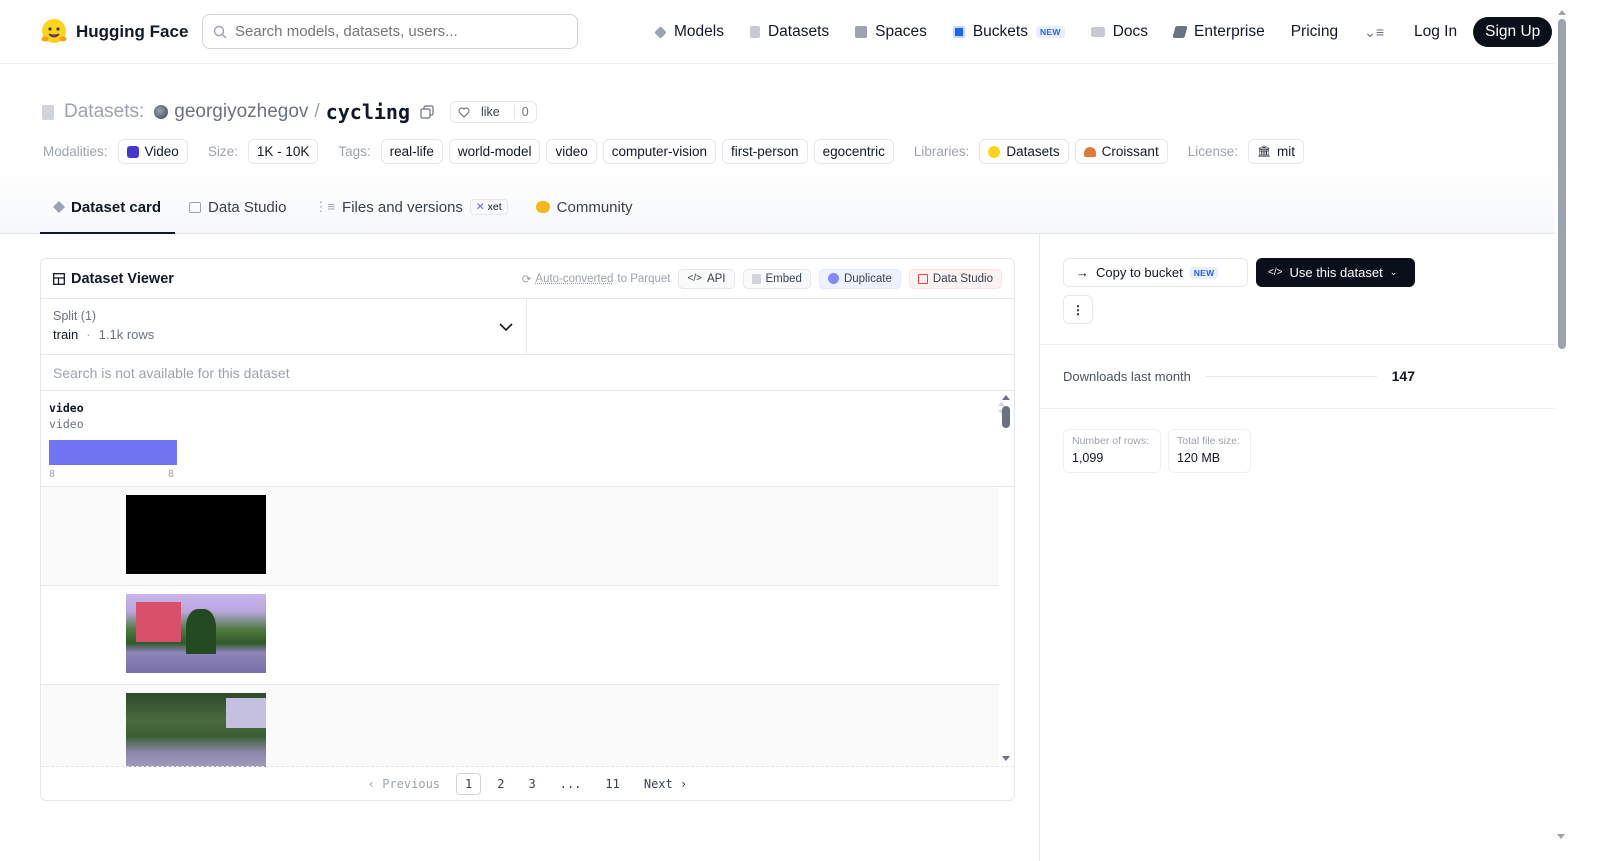 Image resolution: width=1600 pixels, height=861 pixels. Describe the element at coordinates (1513, 32) in the screenshot. I see `signup-button: Sign Up` at that location.